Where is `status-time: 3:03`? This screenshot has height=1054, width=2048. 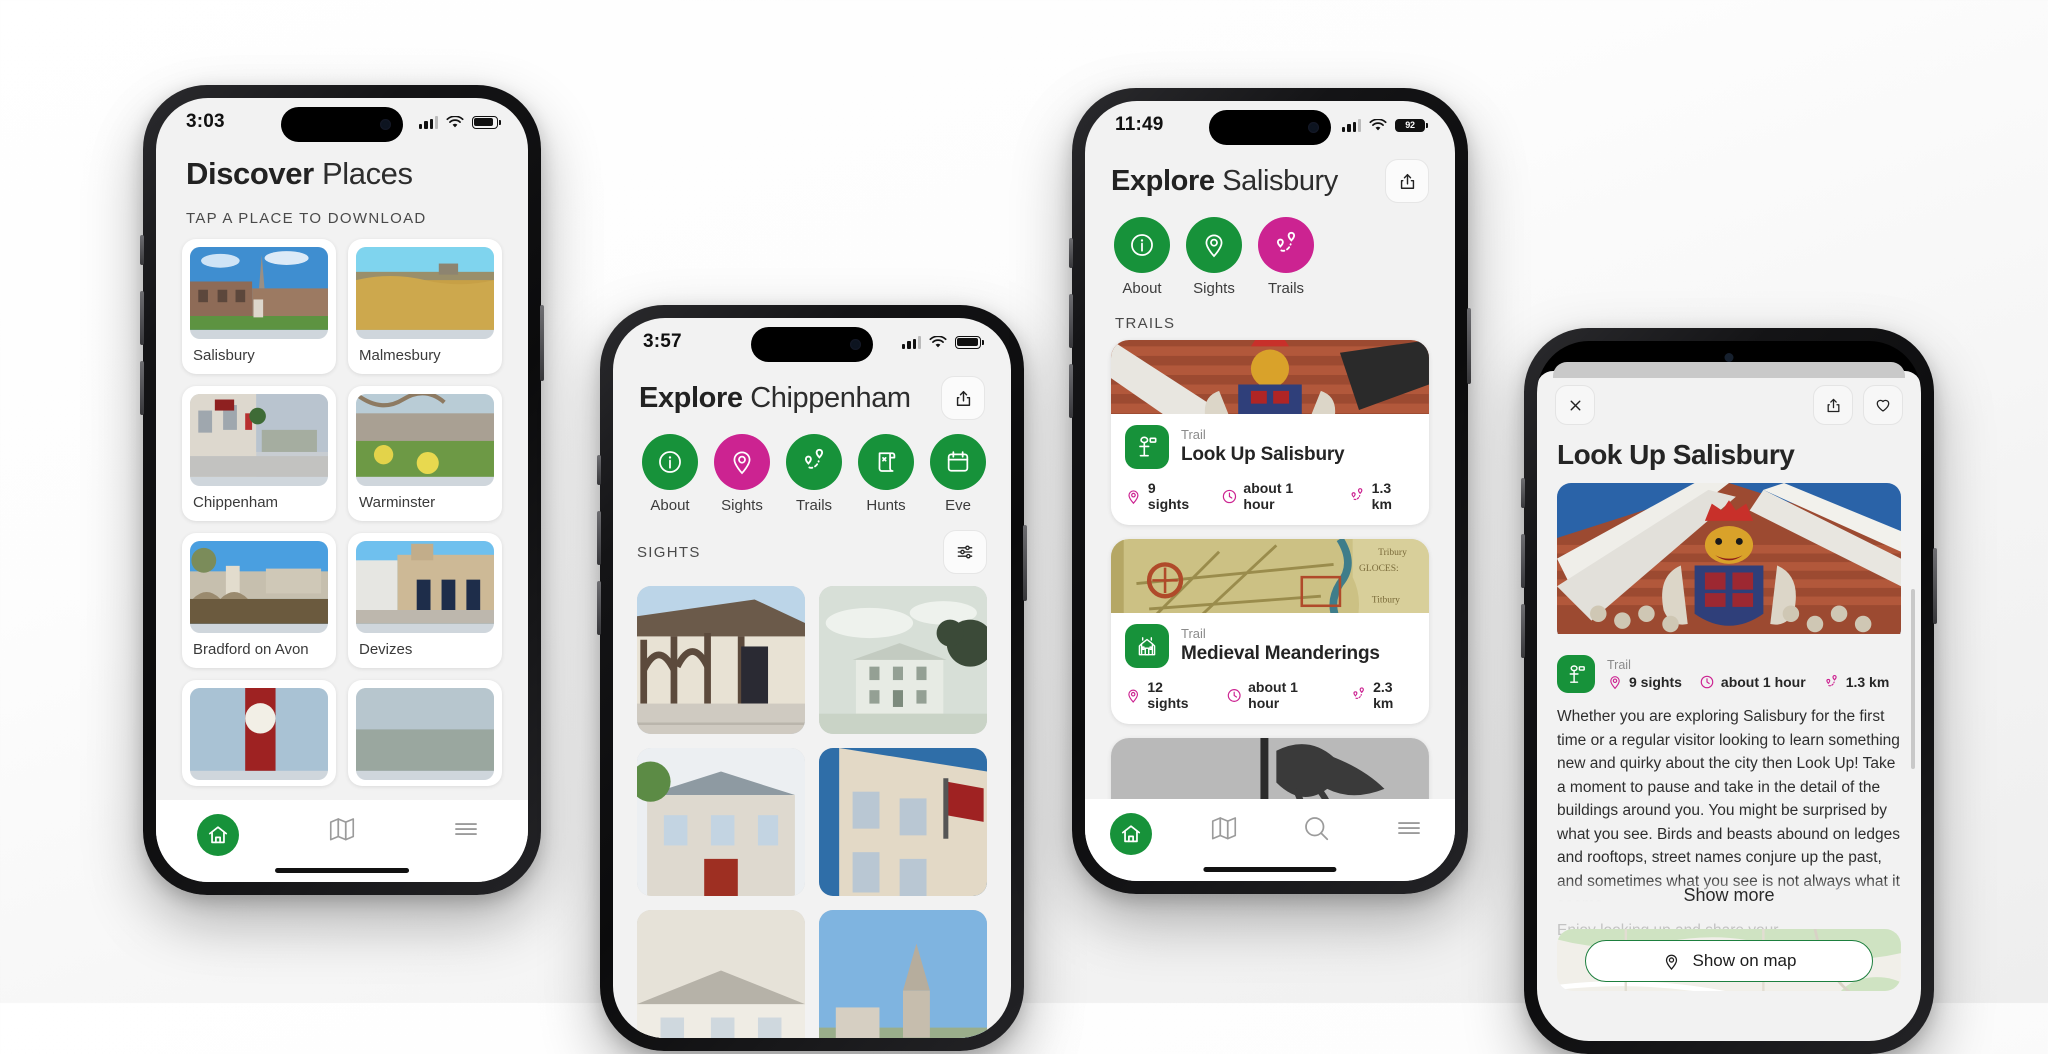
status-time: 3:03 is located at coordinates (205, 121).